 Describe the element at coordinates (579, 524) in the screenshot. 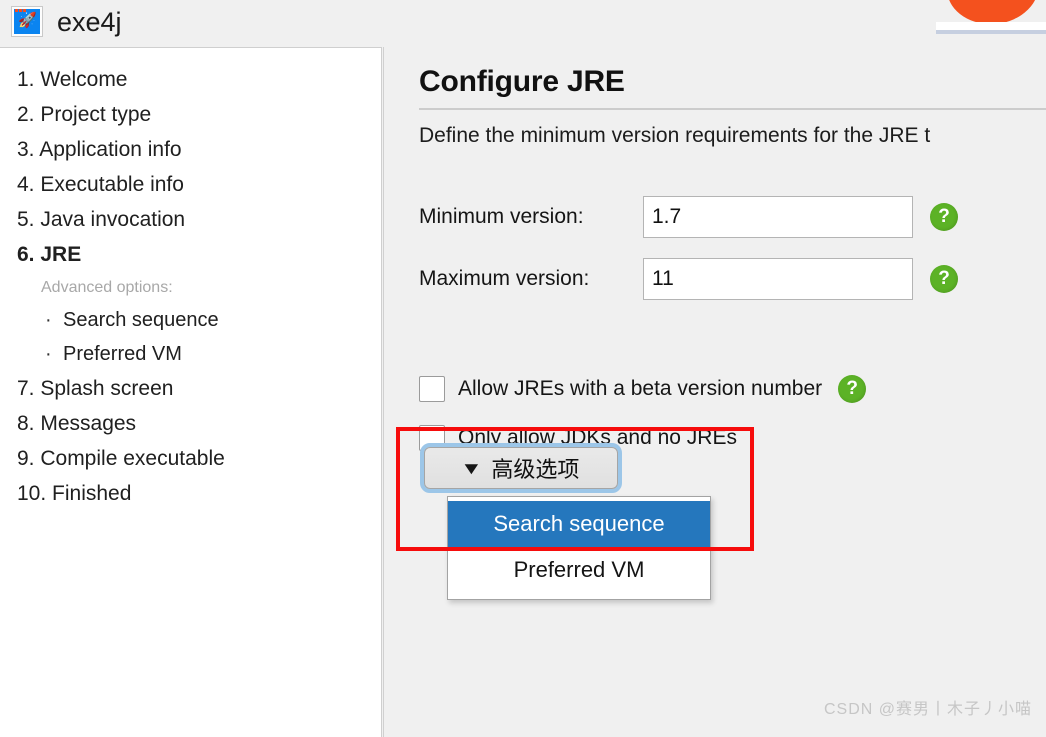

I see `menu-item-search-sequence: Search sequence` at that location.